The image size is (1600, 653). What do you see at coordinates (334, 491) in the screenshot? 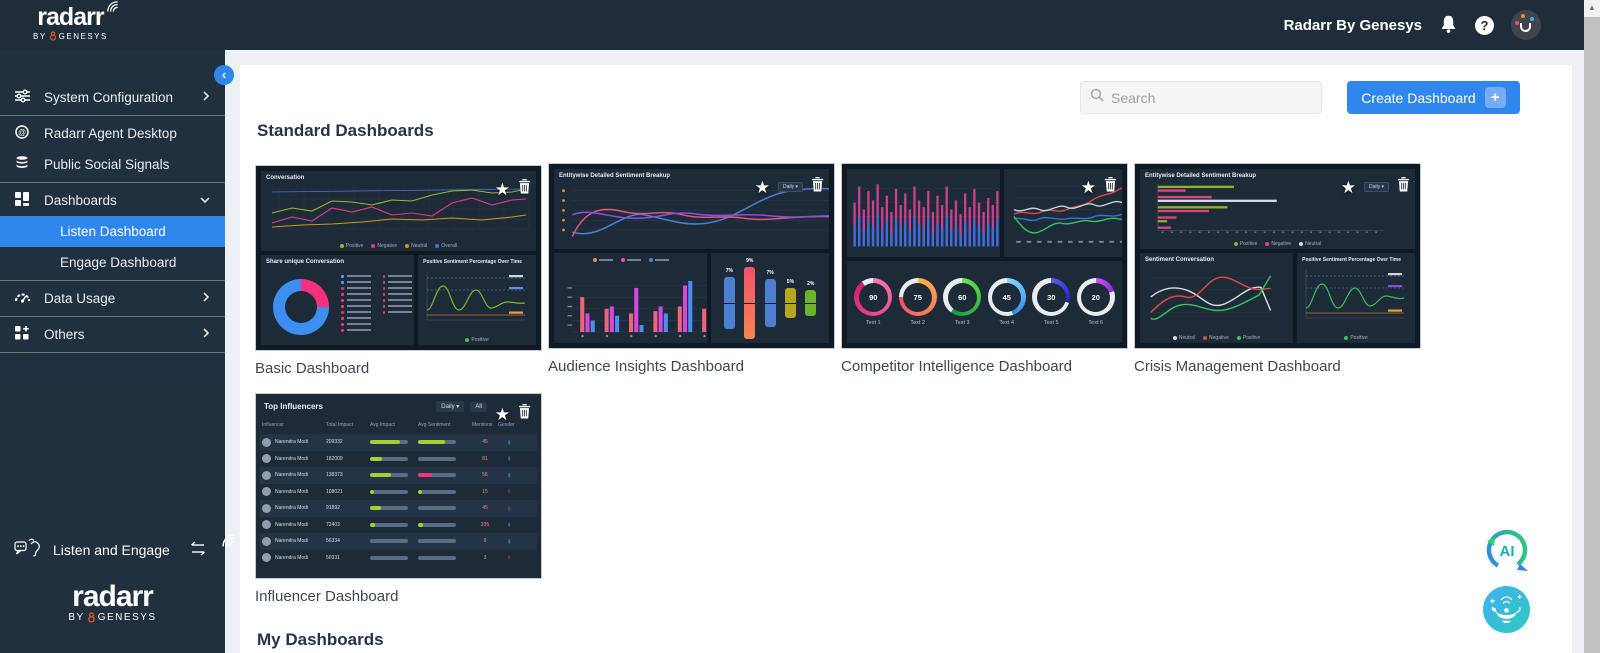
I see `total-impact-value: 108021` at bounding box center [334, 491].